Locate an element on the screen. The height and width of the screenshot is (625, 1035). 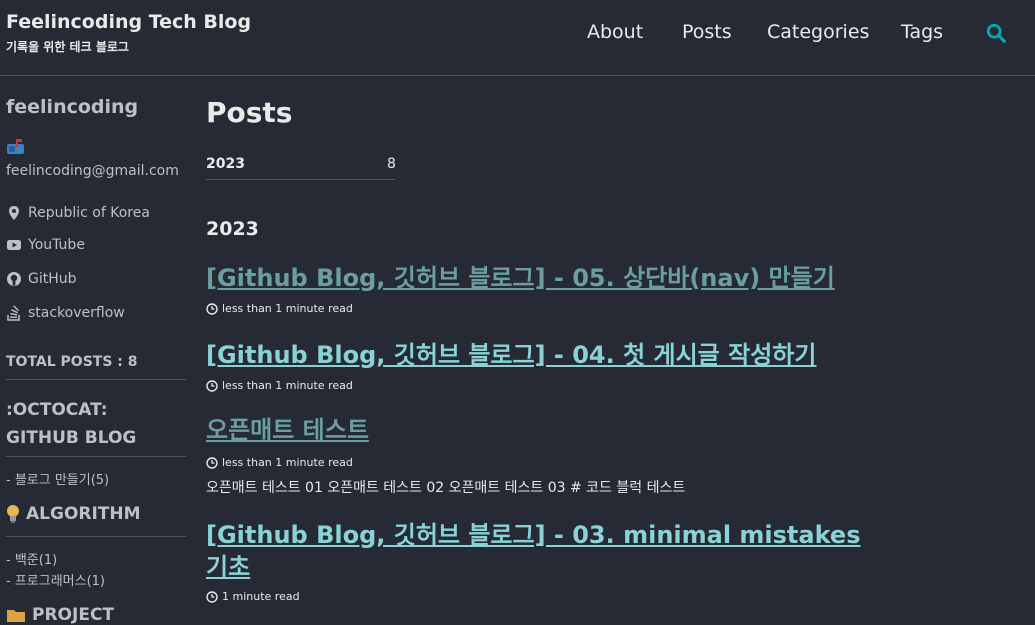
mailbox-icon is located at coordinates (15, 146).